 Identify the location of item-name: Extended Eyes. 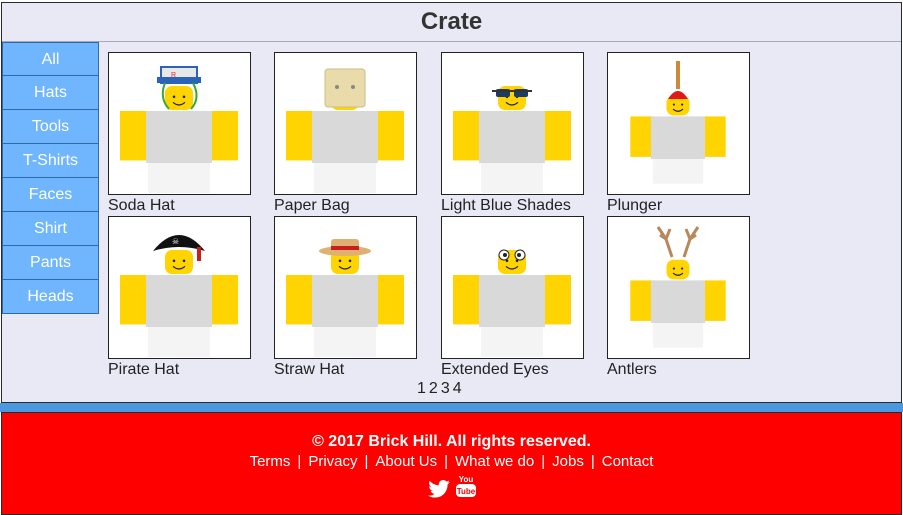
(513, 370).